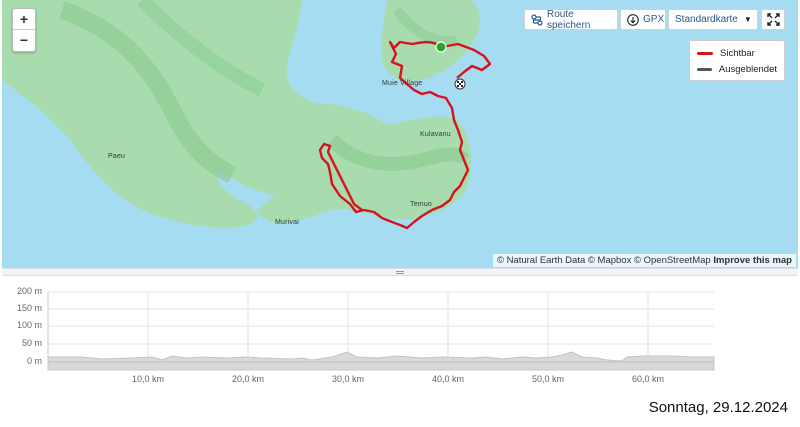 The height and width of the screenshot is (427, 800). Describe the element at coordinates (24, 19) in the screenshot. I see `zoom-in-button: +` at that location.